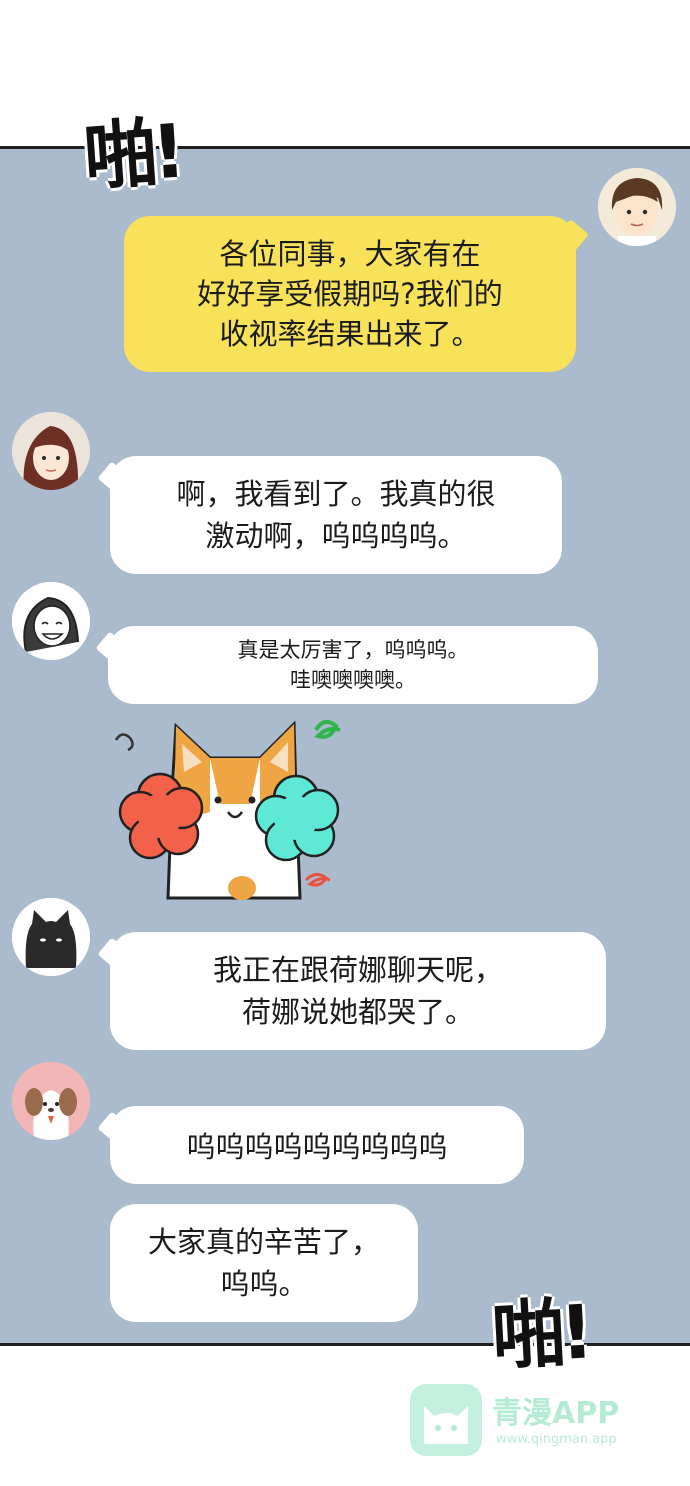  Describe the element at coordinates (556, 1413) in the screenshot. I see `watermark-title: 青漫APP` at that location.